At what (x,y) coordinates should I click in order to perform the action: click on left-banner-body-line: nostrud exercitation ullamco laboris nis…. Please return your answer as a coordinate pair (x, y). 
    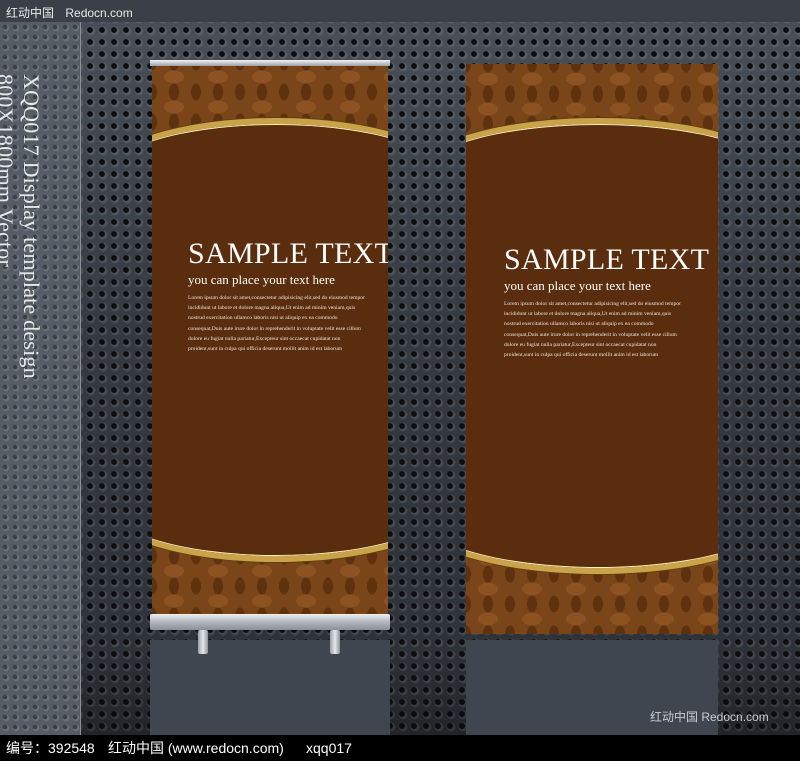
    Looking at the image, I should click on (263, 318).